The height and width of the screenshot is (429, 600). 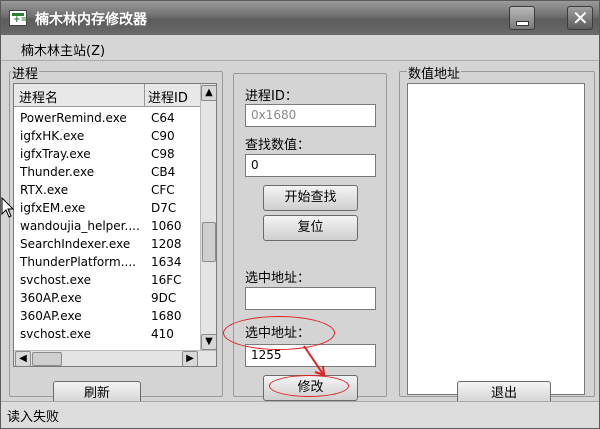 What do you see at coordinates (107, 95) in the screenshot?
I see `process-list-header: 进程名 进程ID` at bounding box center [107, 95].